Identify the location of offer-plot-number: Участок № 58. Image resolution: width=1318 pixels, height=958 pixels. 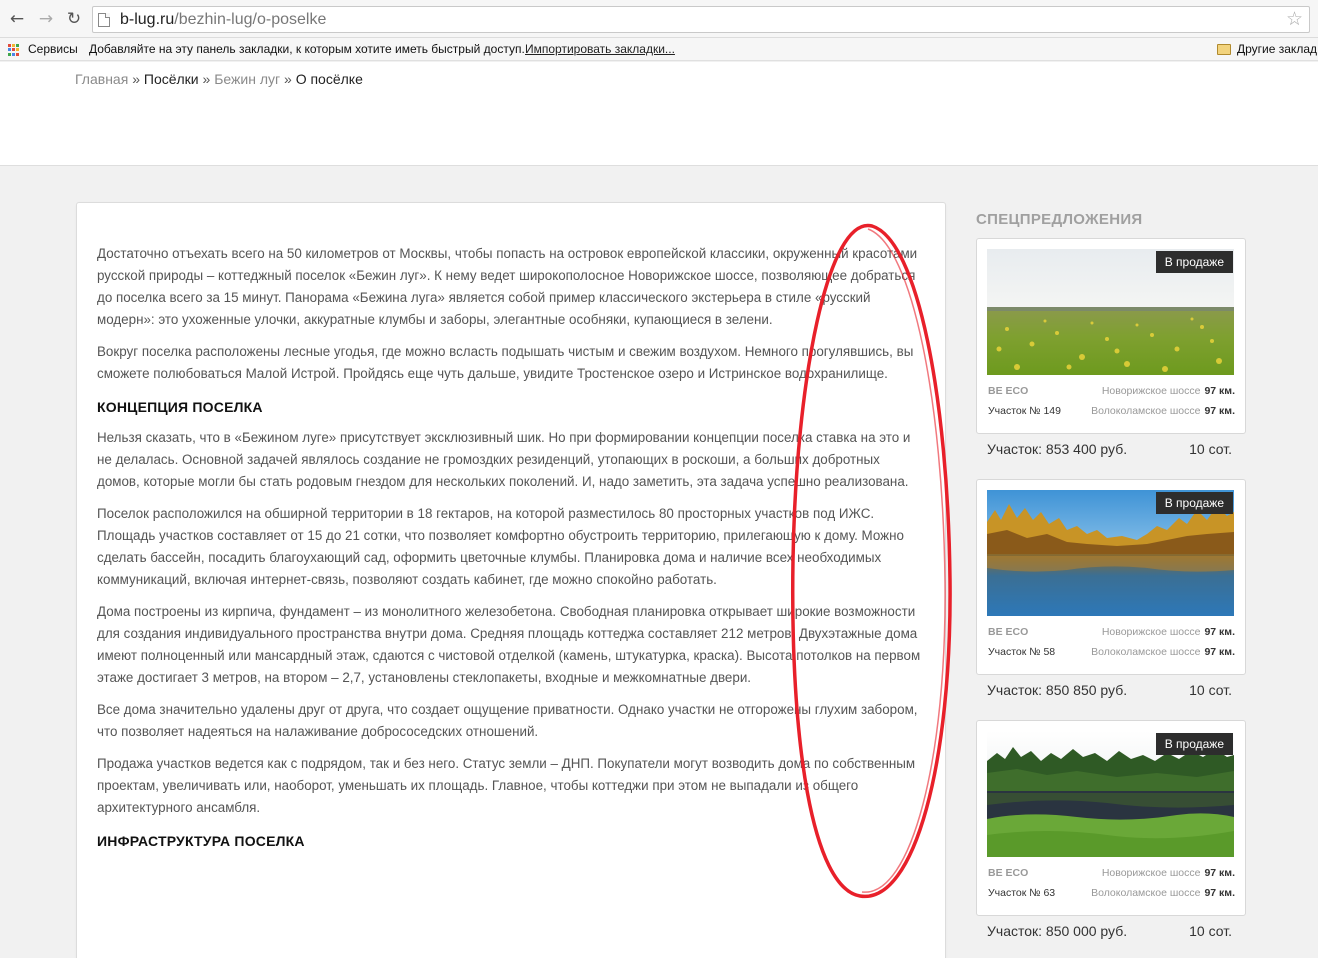
(1022, 652).